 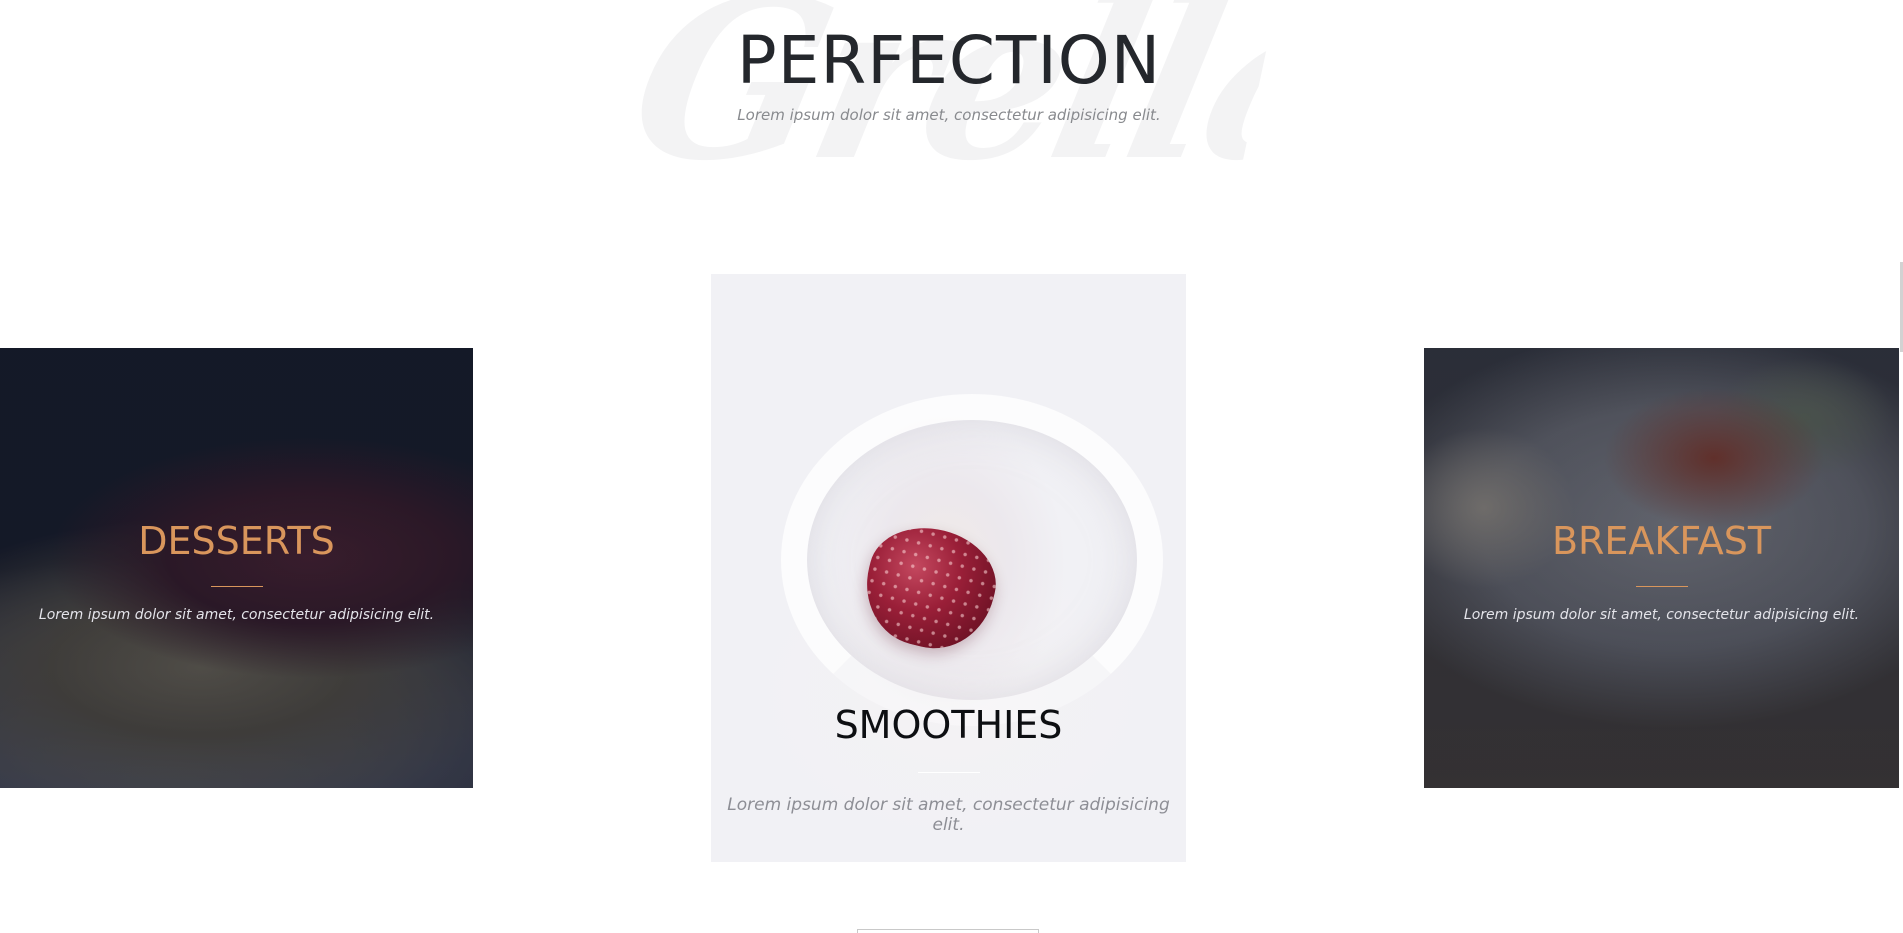 I want to click on breakfast-card-divider, so click(x=1661, y=586).